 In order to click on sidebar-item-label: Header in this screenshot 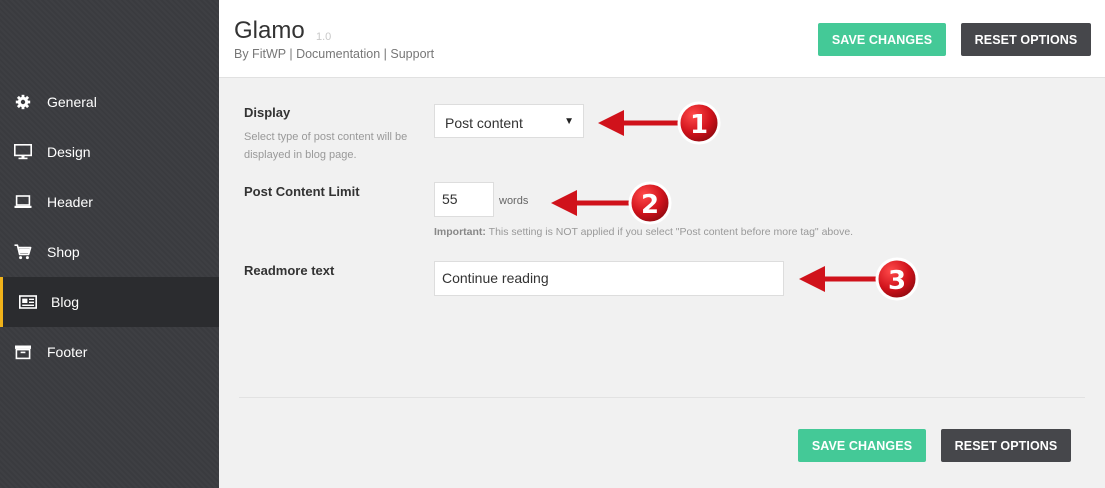, I will do `click(70, 202)`.